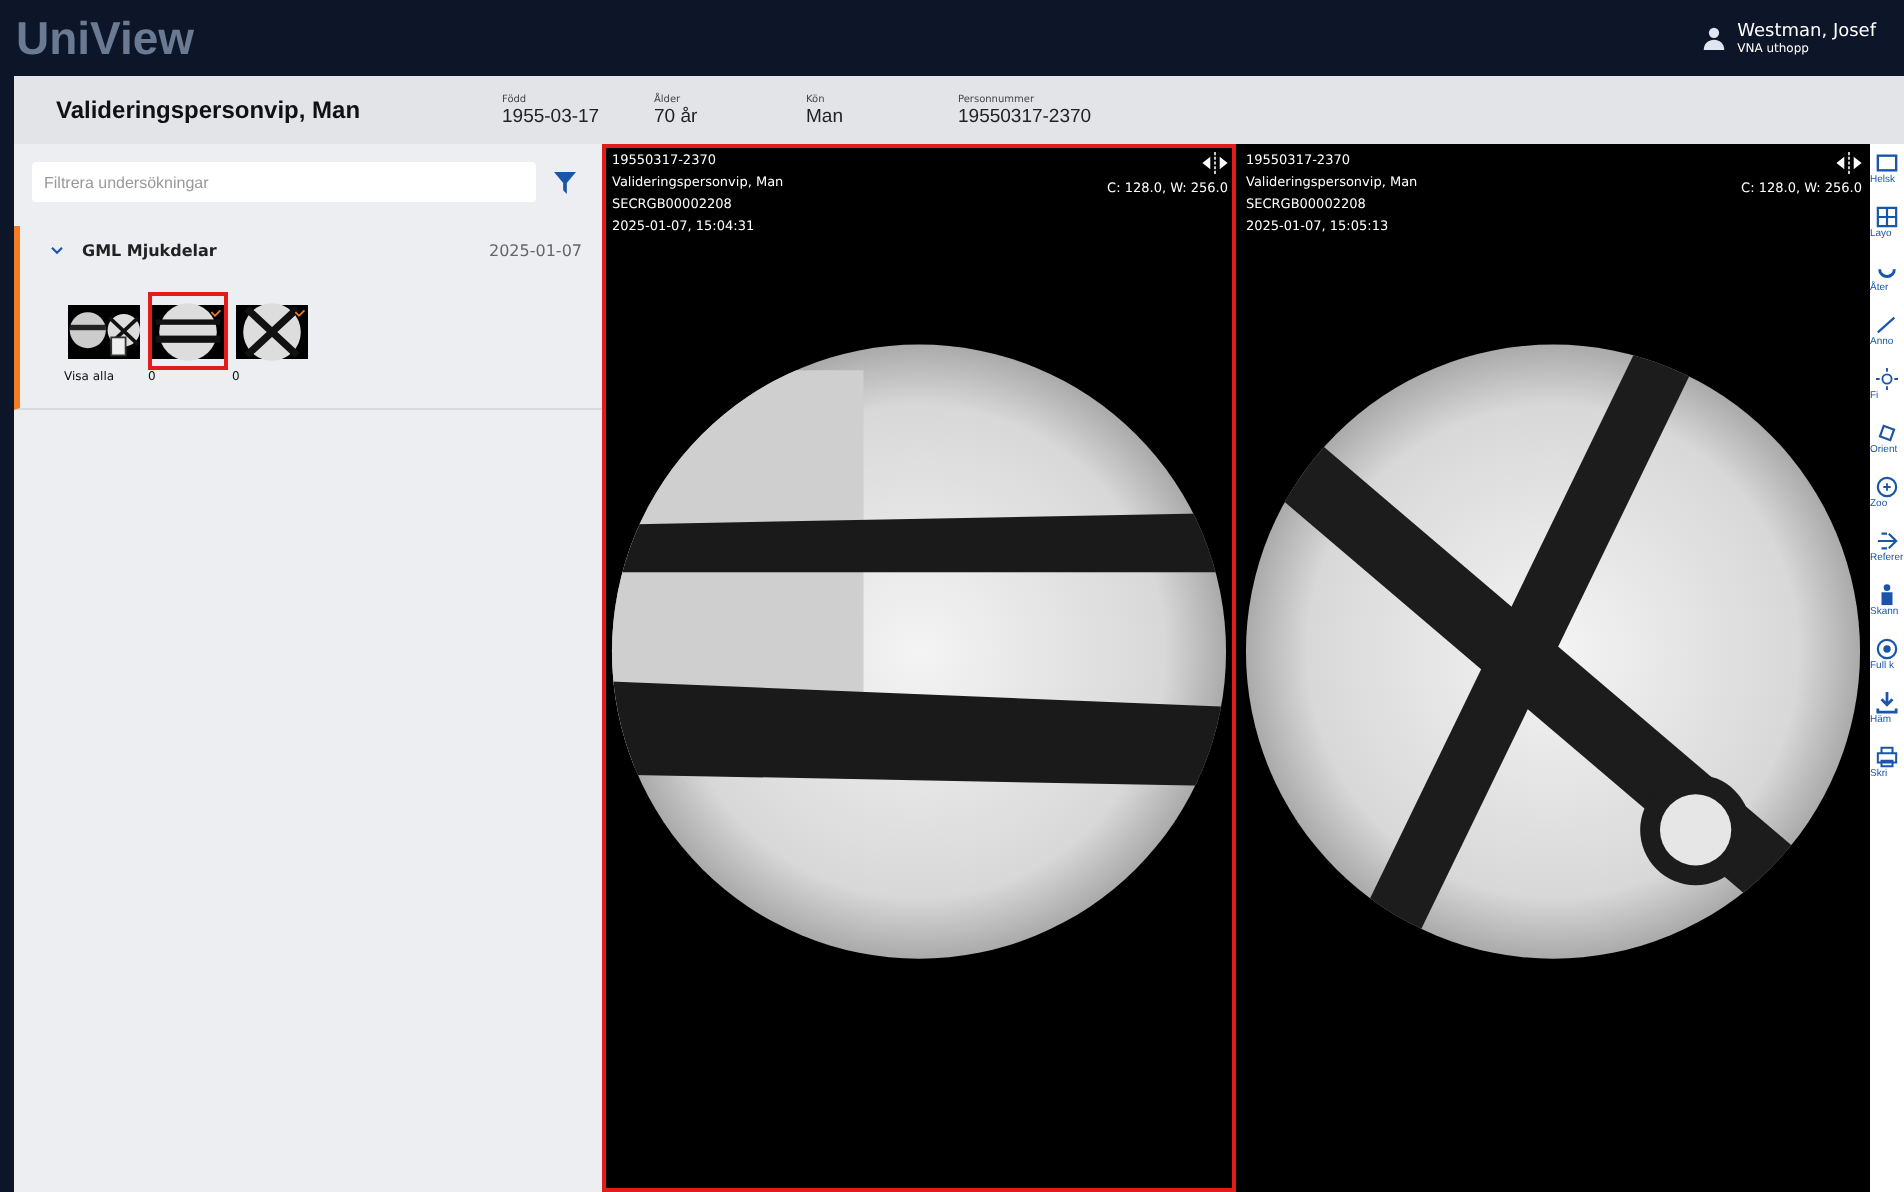  Describe the element at coordinates (1026, 116) in the screenshot. I see `field-value: 19550317-2370` at that location.